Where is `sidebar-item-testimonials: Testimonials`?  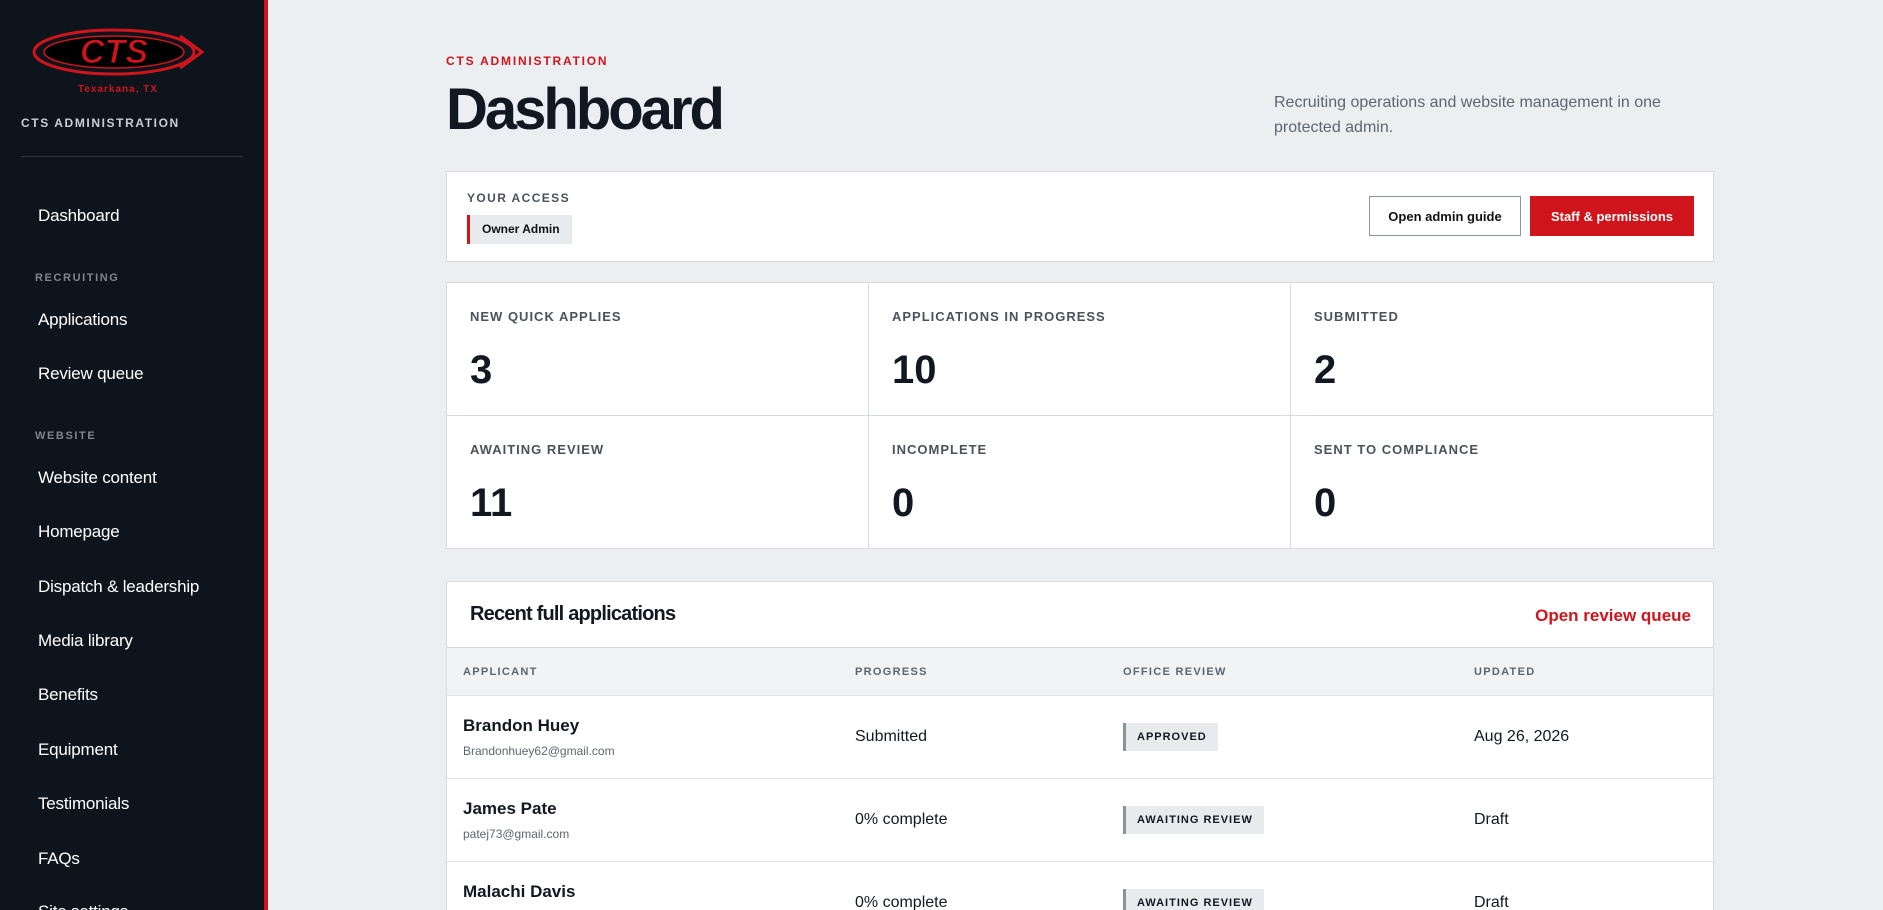 sidebar-item-testimonials: Testimonials is located at coordinates (83, 804).